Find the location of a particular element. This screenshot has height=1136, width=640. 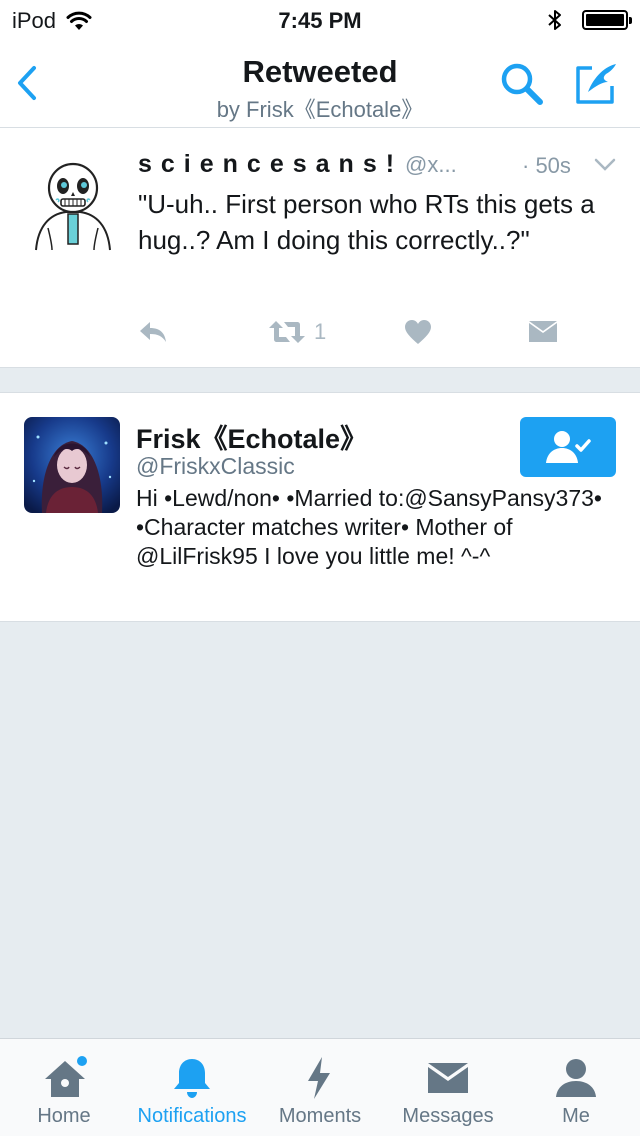

status-bar: iPod 7:45 PM is located at coordinates (320, 20).